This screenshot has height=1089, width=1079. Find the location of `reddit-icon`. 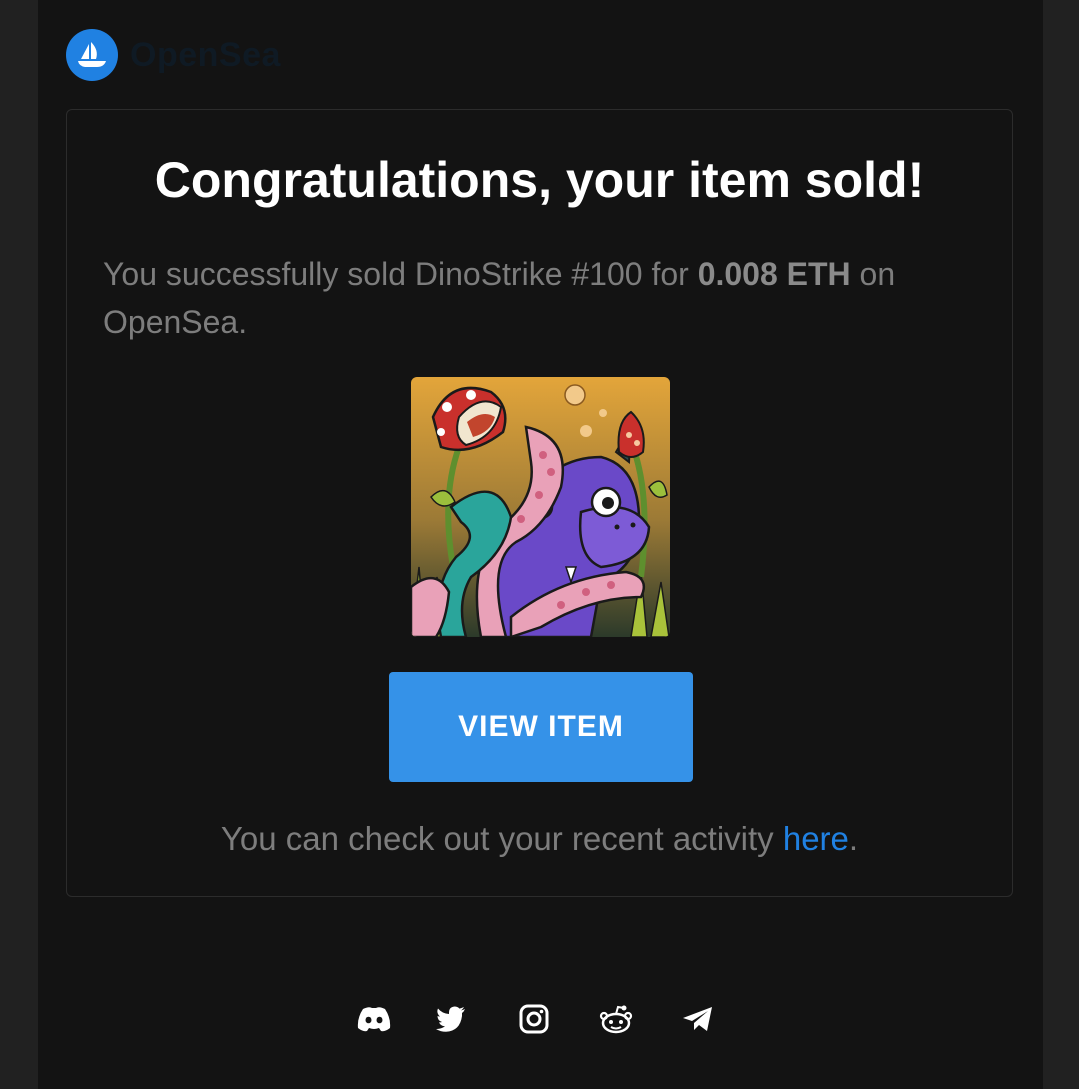

reddit-icon is located at coordinates (616, 1019).